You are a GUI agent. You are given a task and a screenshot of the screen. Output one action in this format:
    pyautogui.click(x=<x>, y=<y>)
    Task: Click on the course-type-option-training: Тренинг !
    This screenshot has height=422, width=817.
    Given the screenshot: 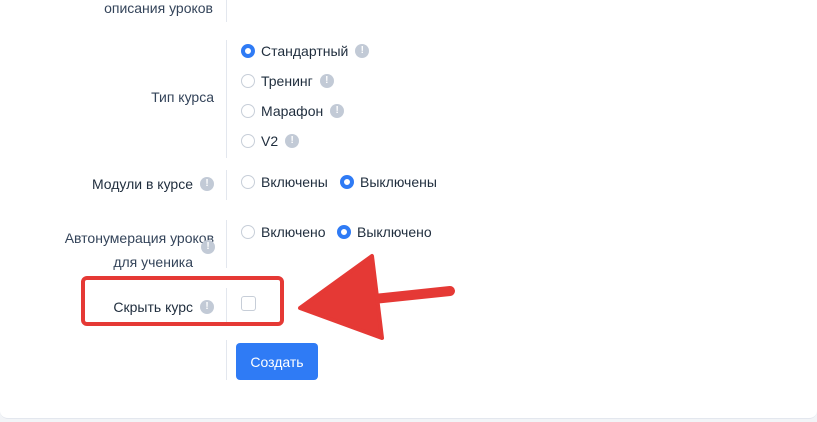 What is the action you would take?
    pyautogui.click(x=287, y=81)
    